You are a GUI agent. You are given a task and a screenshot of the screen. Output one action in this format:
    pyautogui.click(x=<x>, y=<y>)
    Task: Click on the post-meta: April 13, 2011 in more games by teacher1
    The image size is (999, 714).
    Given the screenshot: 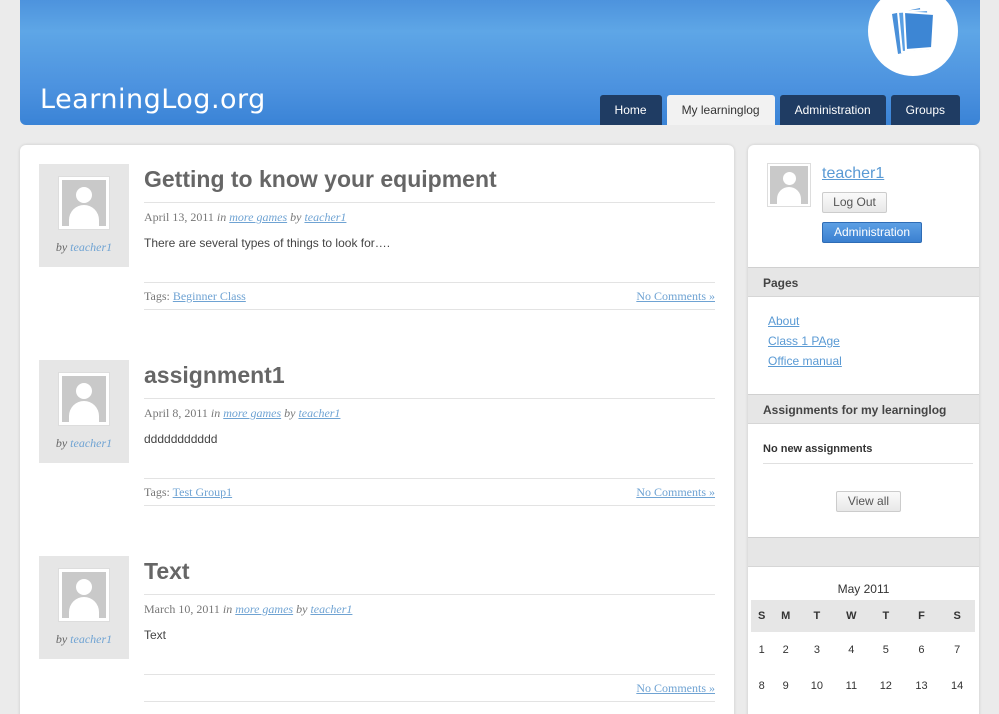 What is the action you would take?
    pyautogui.click(x=429, y=215)
    